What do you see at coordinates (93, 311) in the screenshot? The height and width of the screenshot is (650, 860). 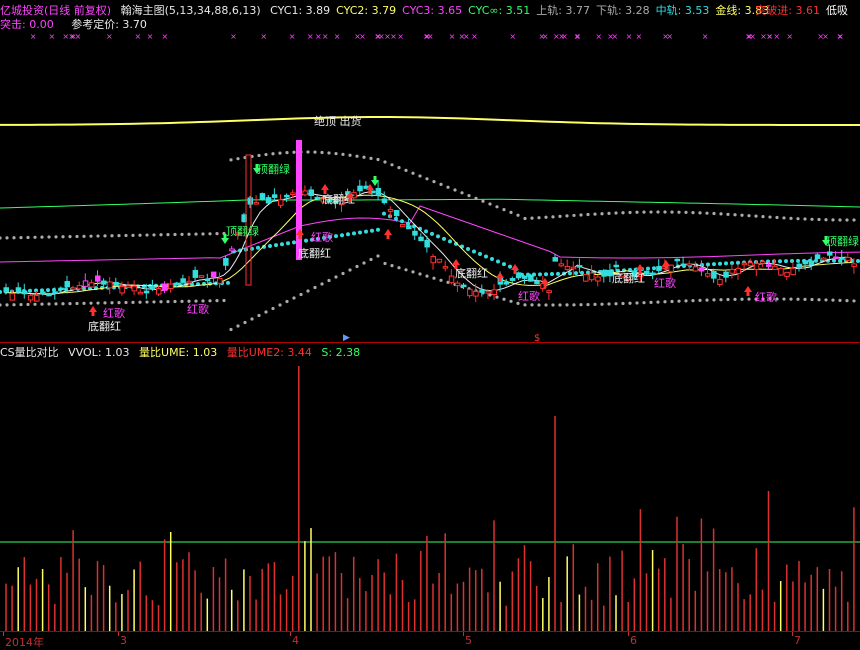 I see `up-arrow-icon` at bounding box center [93, 311].